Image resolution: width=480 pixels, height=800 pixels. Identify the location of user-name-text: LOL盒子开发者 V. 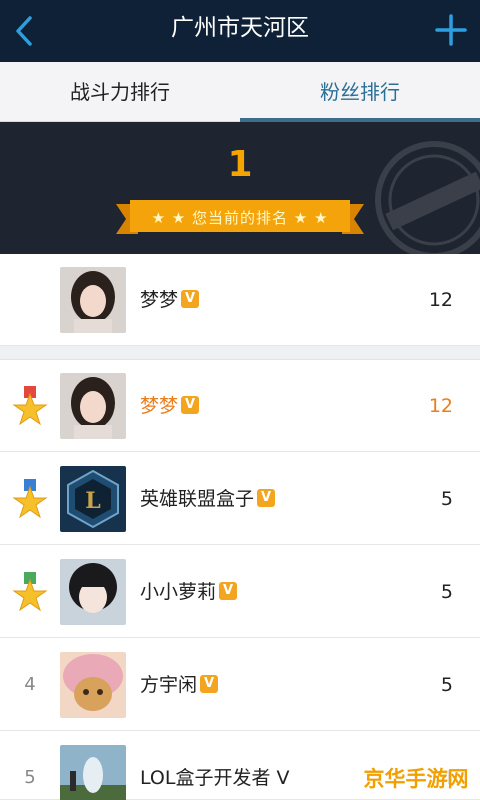
(215, 778).